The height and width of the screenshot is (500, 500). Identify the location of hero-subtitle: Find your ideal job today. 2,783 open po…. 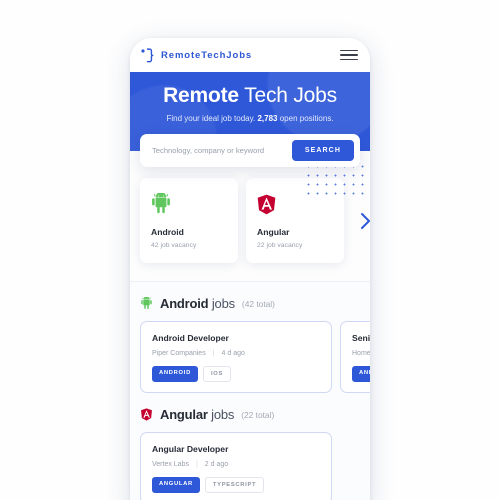
(250, 118).